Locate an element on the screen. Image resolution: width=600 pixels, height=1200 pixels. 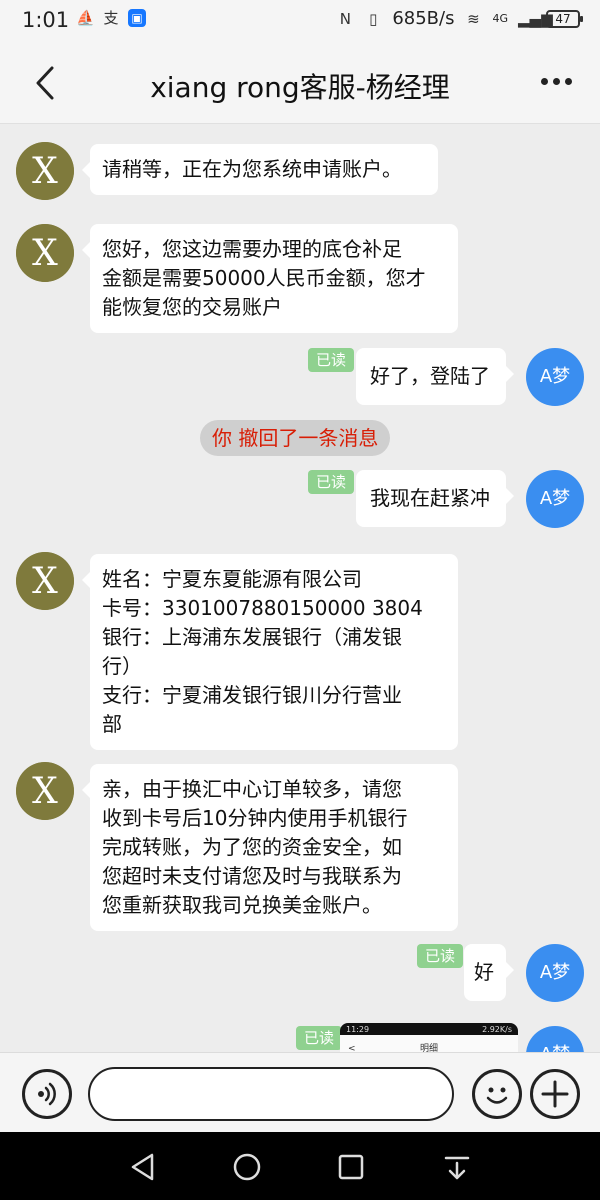
more-button is located at coordinates (556, 81).